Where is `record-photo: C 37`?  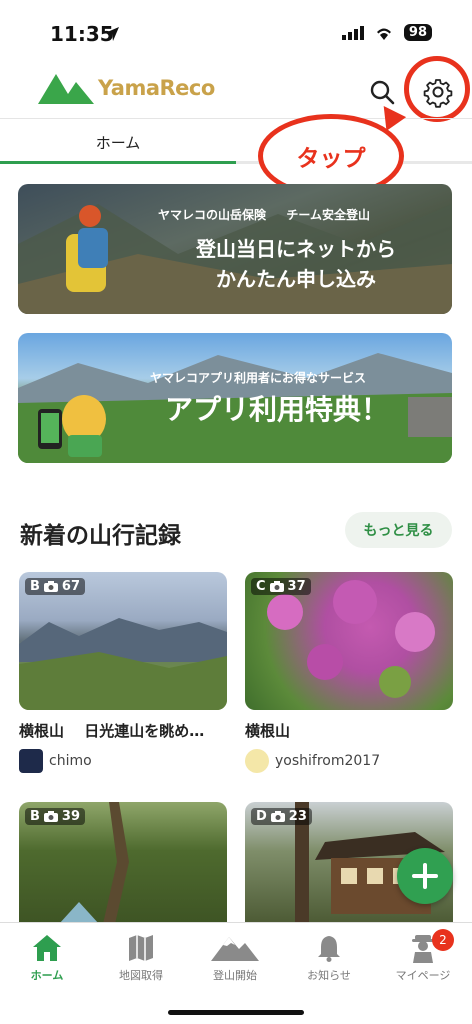
record-photo: C 37 is located at coordinates (349, 641).